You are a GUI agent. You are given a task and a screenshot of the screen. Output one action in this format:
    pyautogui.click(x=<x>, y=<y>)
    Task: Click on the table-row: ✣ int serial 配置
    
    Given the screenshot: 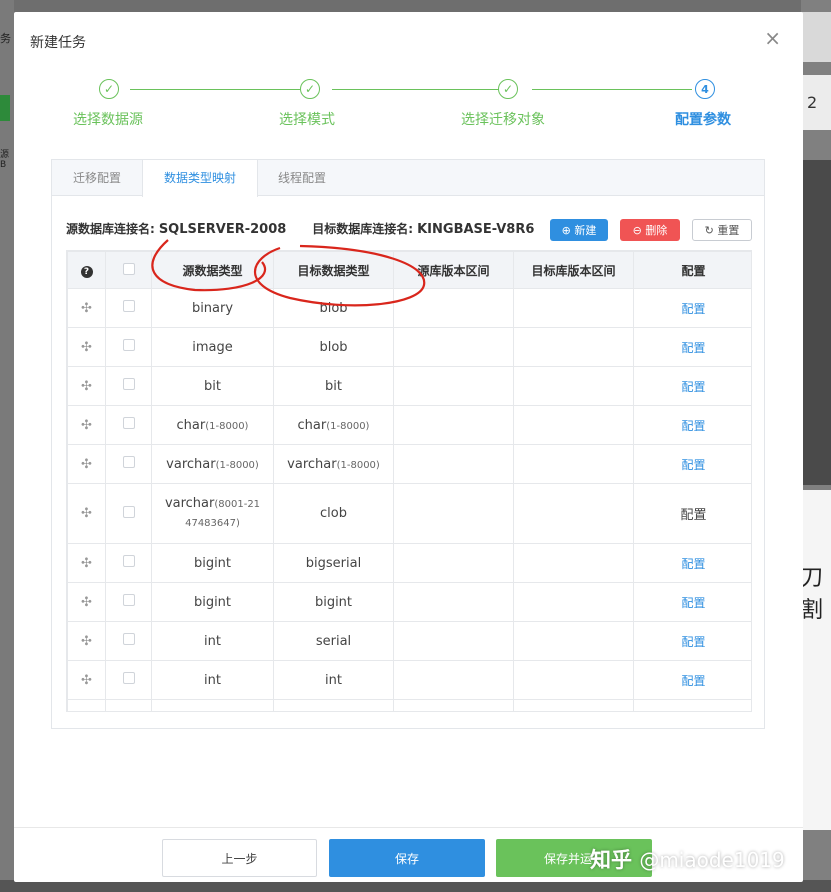 What is the action you would take?
    pyautogui.click(x=409, y=641)
    